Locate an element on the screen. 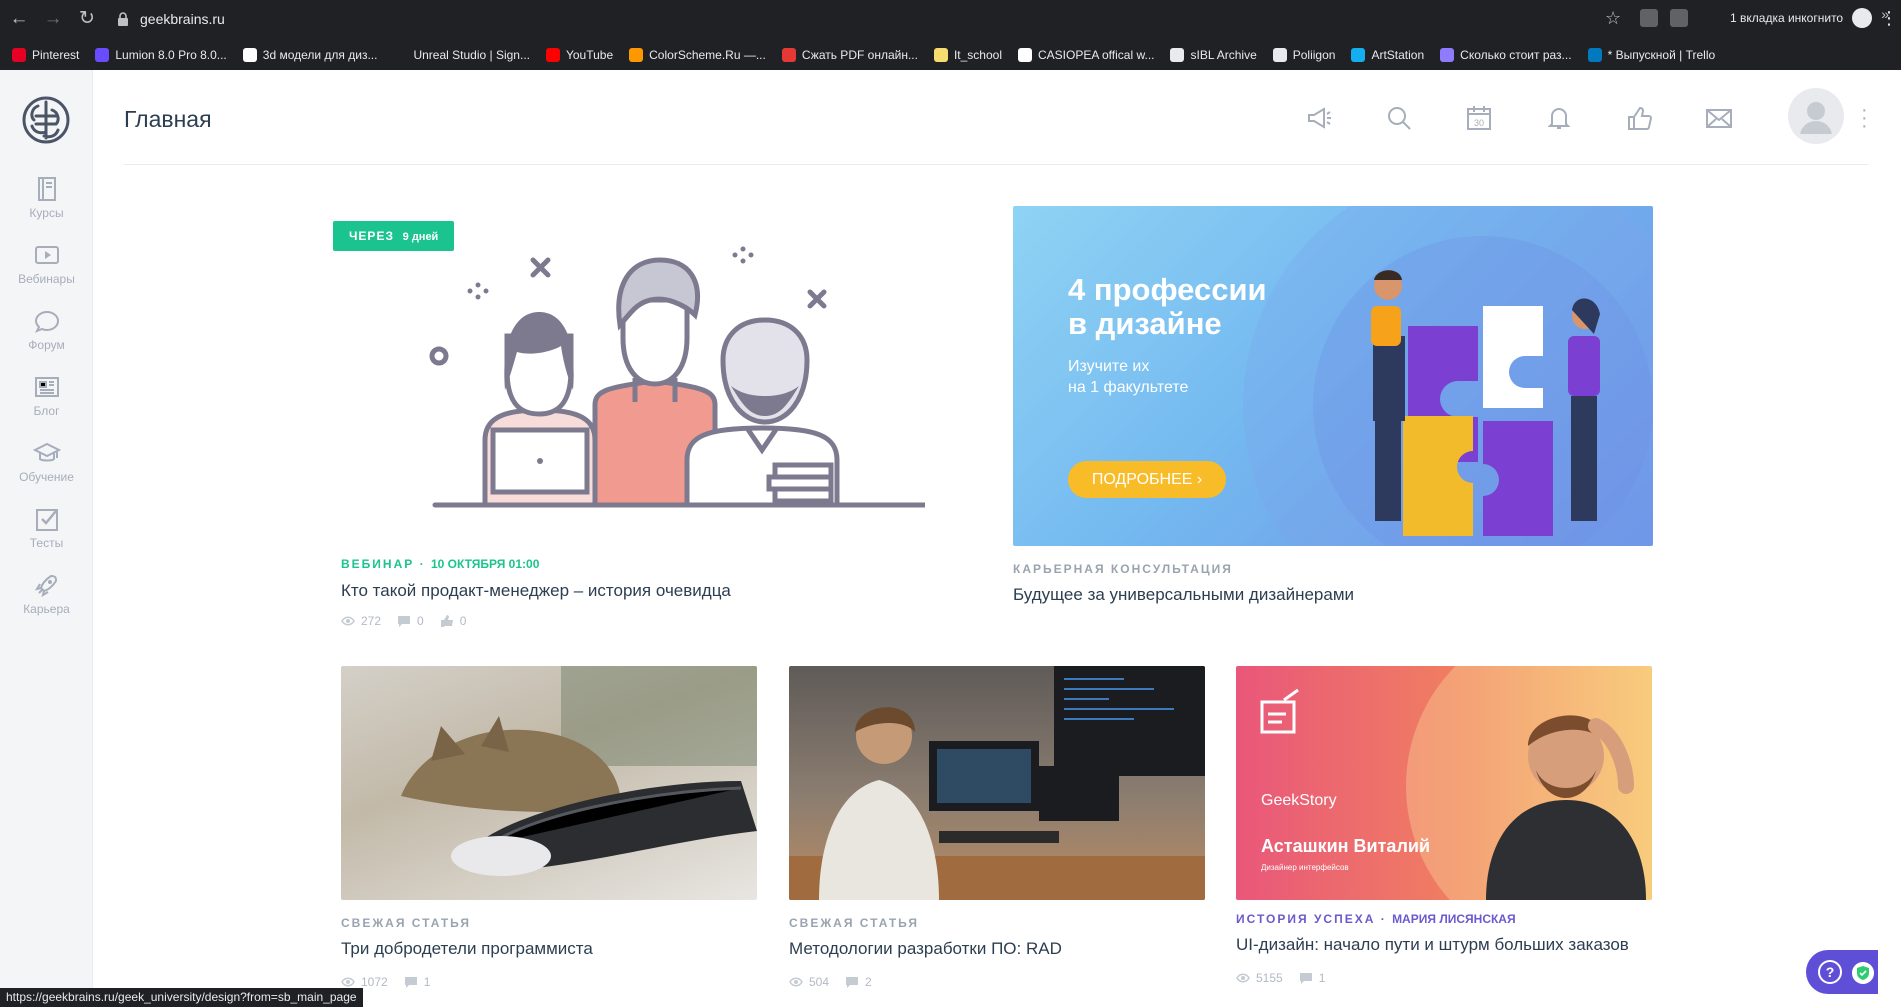  bookmark-star-icon: ☆ is located at coordinates (1613, 18).